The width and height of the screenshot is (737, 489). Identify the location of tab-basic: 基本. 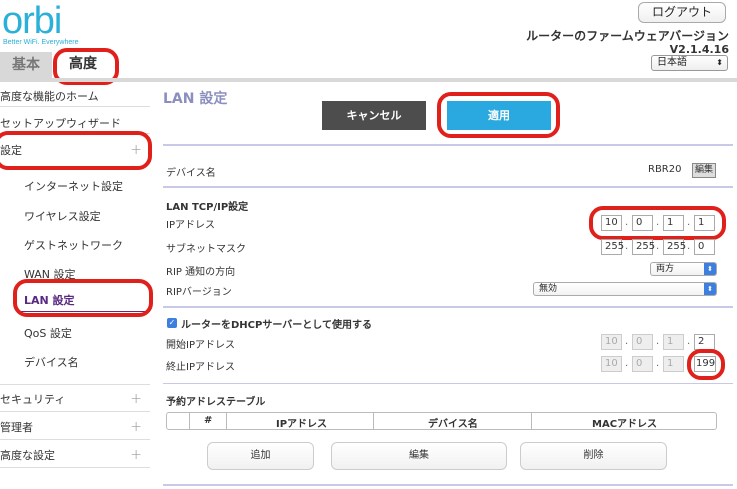
(26, 65).